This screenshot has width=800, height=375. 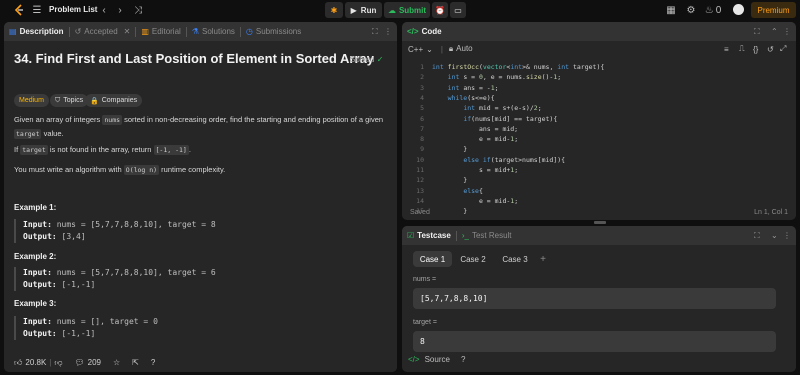 I want to click on line-number: 2, so click(x=422, y=77).